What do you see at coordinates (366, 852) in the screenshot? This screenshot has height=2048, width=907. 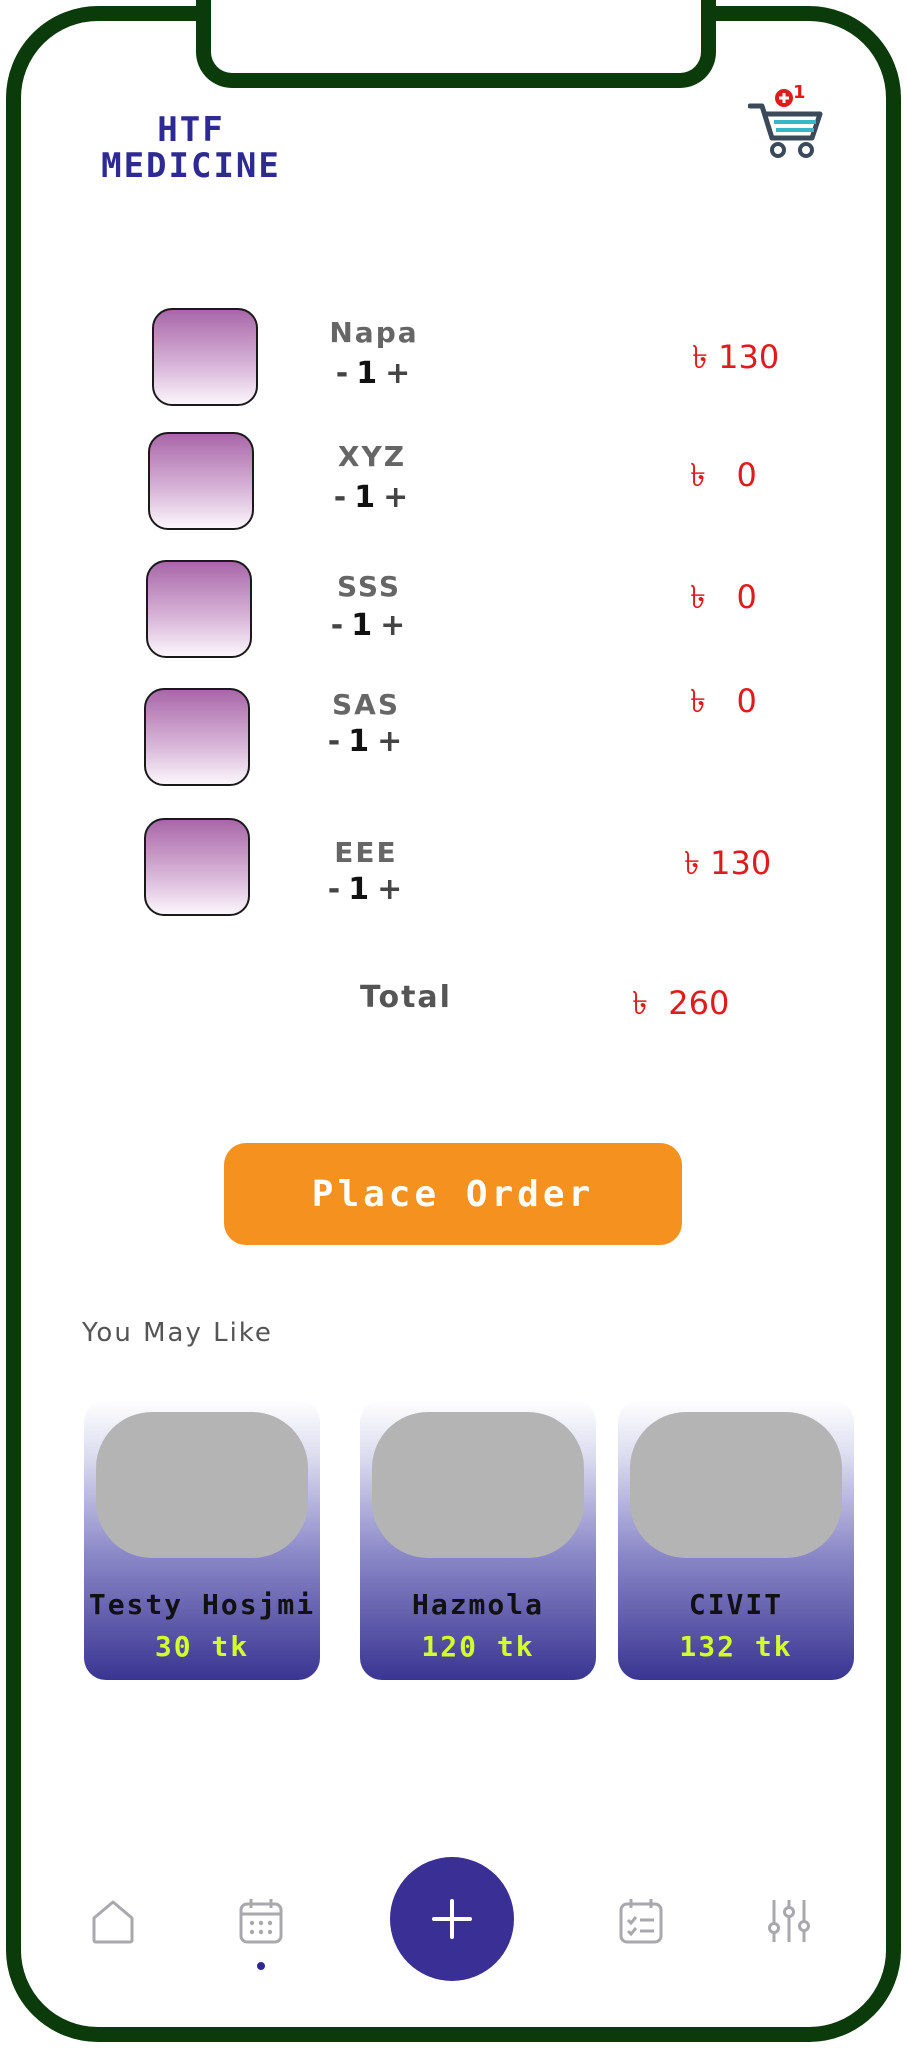 I see `item-name: EEE` at bounding box center [366, 852].